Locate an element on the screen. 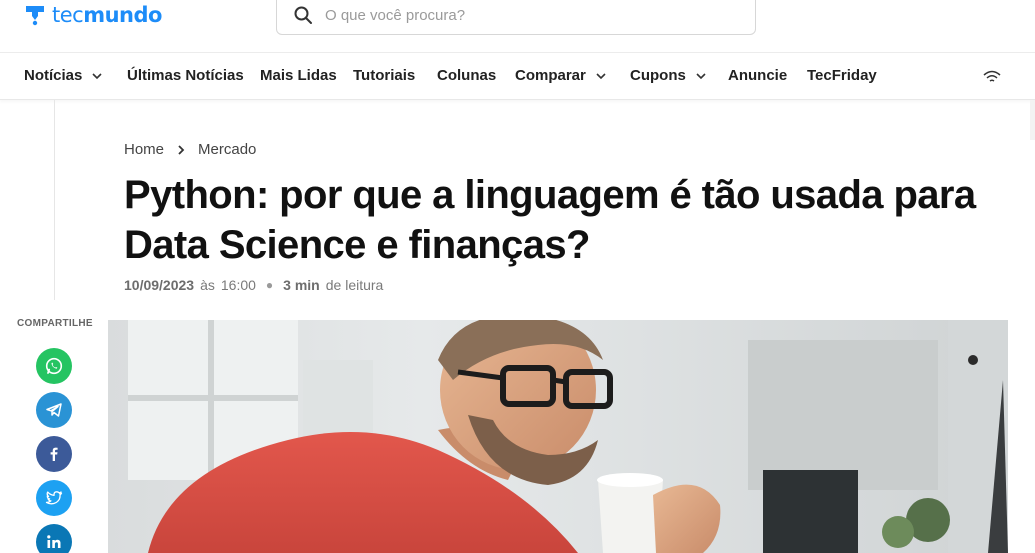  whatsapp-icon is located at coordinates (54, 366).